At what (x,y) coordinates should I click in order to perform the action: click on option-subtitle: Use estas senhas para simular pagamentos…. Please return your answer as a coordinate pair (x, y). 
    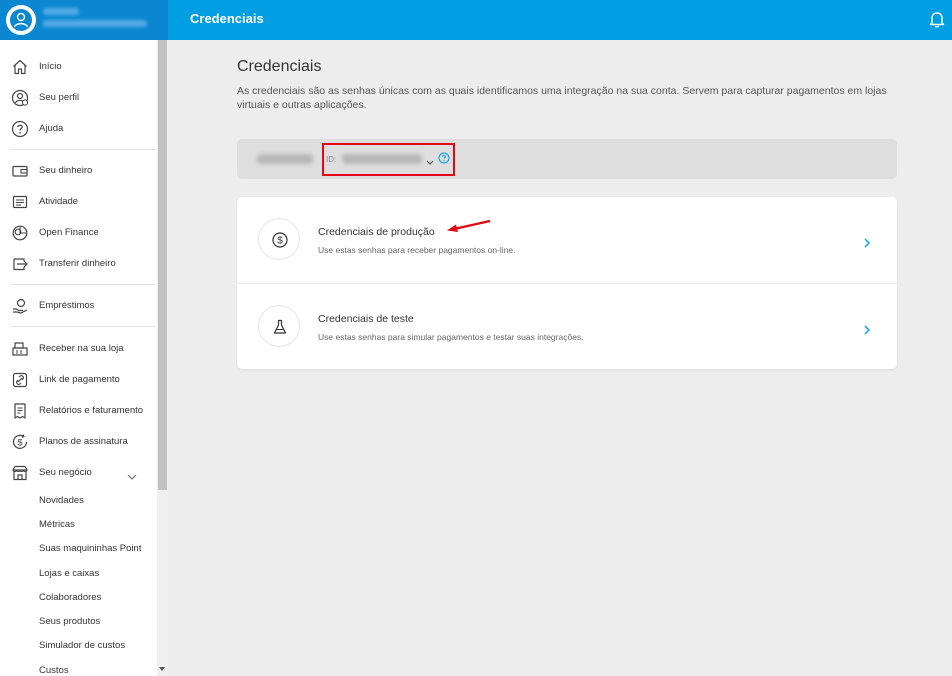
    Looking at the image, I should click on (451, 337).